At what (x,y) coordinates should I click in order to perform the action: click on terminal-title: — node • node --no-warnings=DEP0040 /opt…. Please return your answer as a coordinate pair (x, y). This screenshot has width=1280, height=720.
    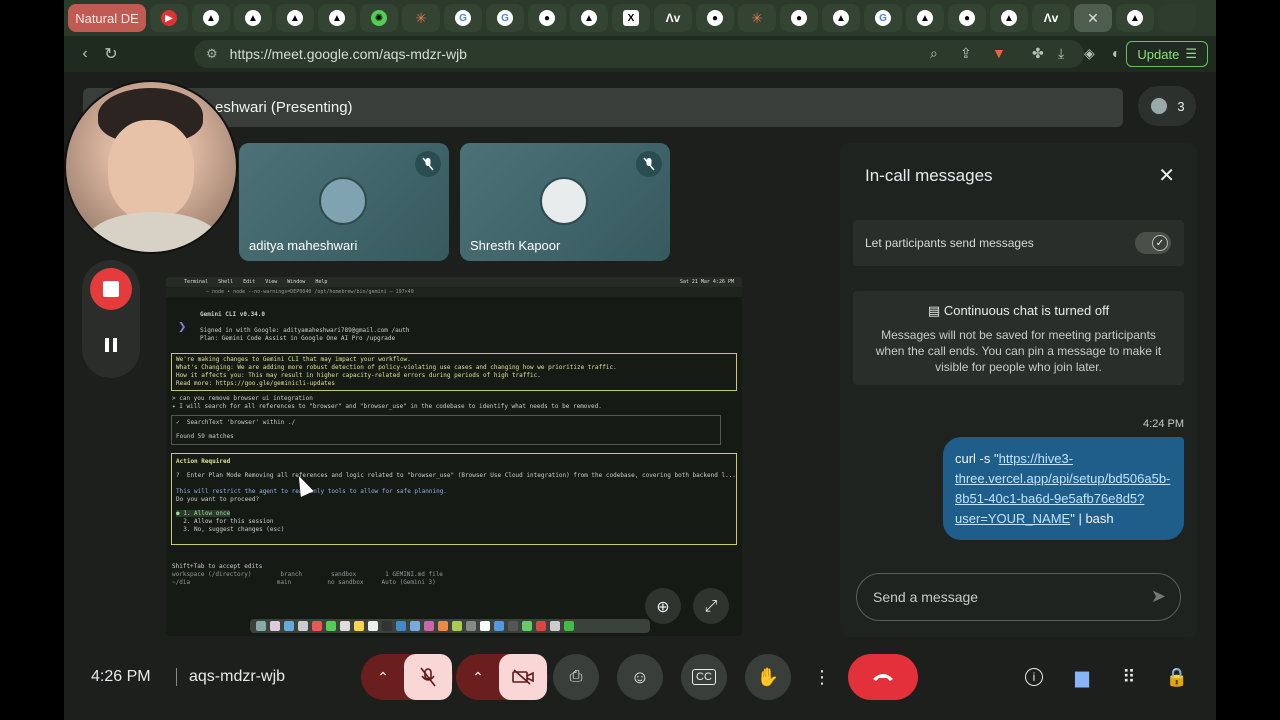
    Looking at the image, I should click on (454, 292).